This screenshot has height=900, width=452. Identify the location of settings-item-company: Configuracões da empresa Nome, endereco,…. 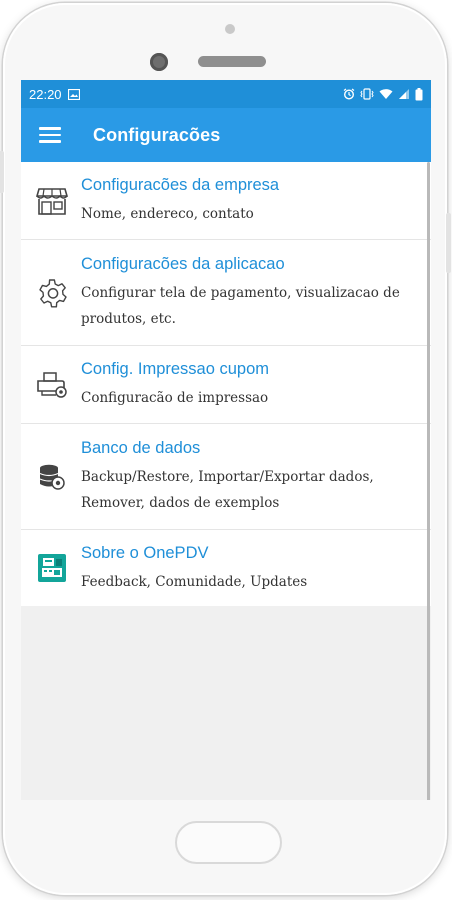
(226, 201).